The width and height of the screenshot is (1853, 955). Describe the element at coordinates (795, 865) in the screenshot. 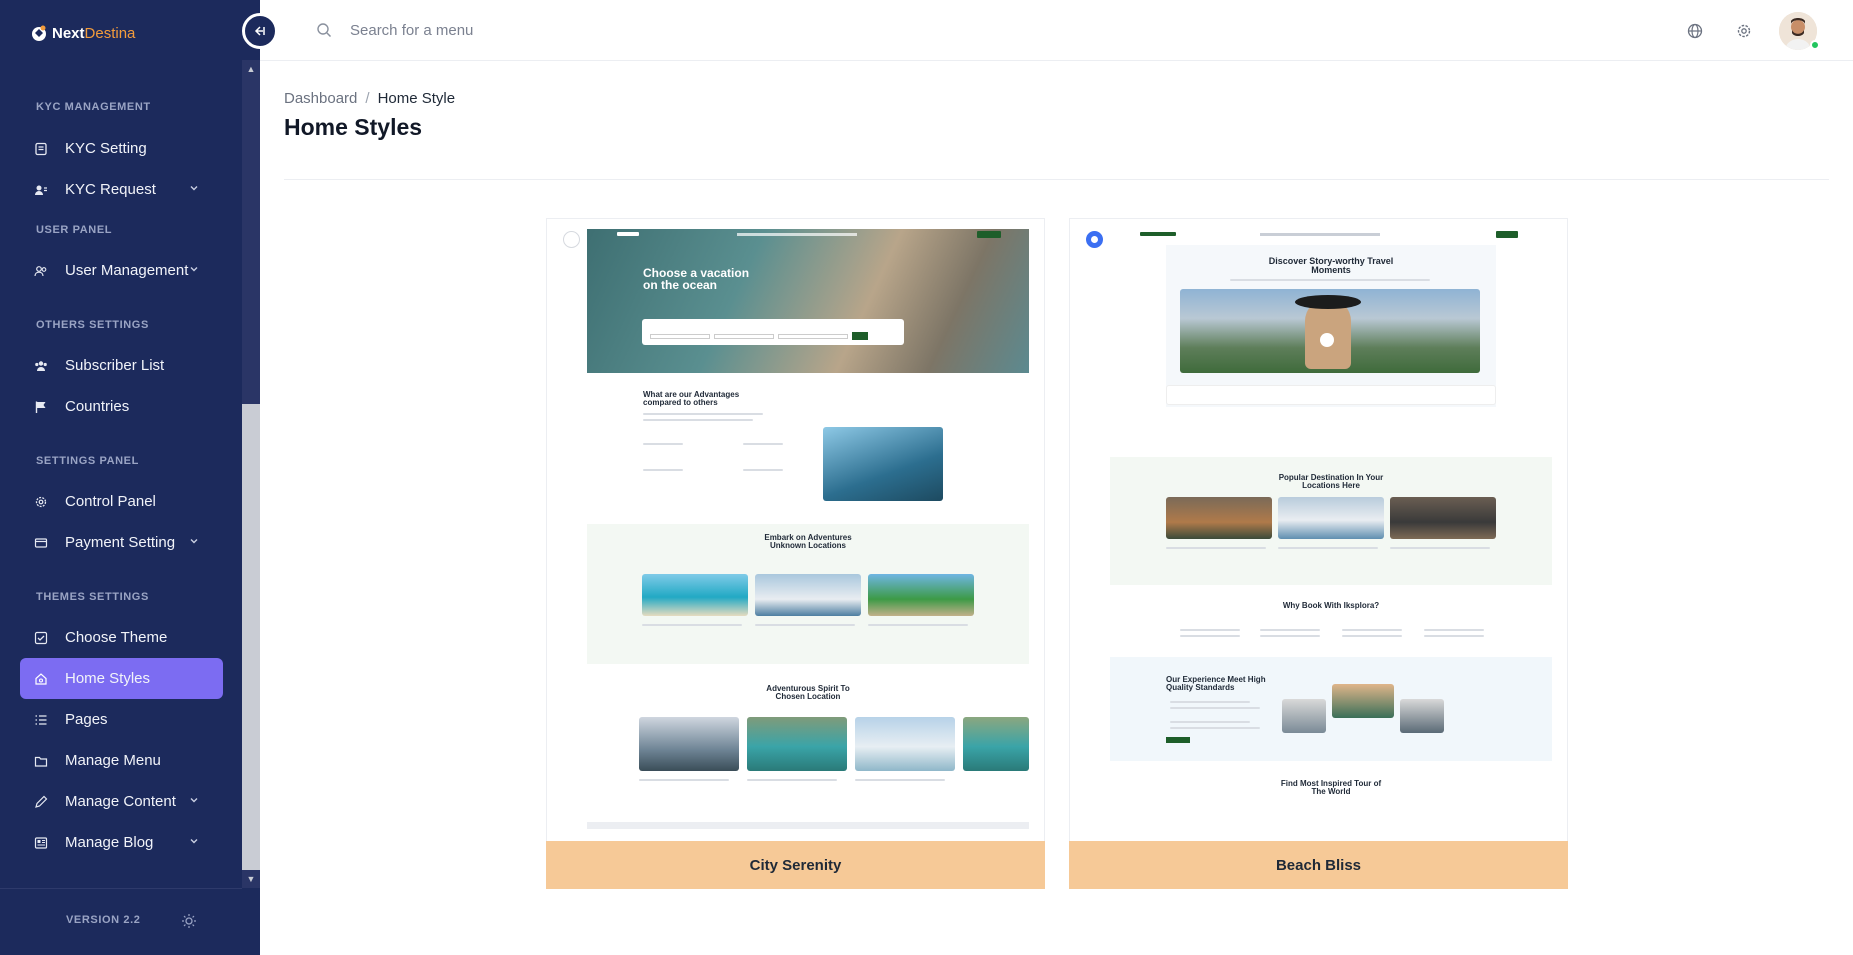

I see `theme-card-label: City Serenity` at that location.